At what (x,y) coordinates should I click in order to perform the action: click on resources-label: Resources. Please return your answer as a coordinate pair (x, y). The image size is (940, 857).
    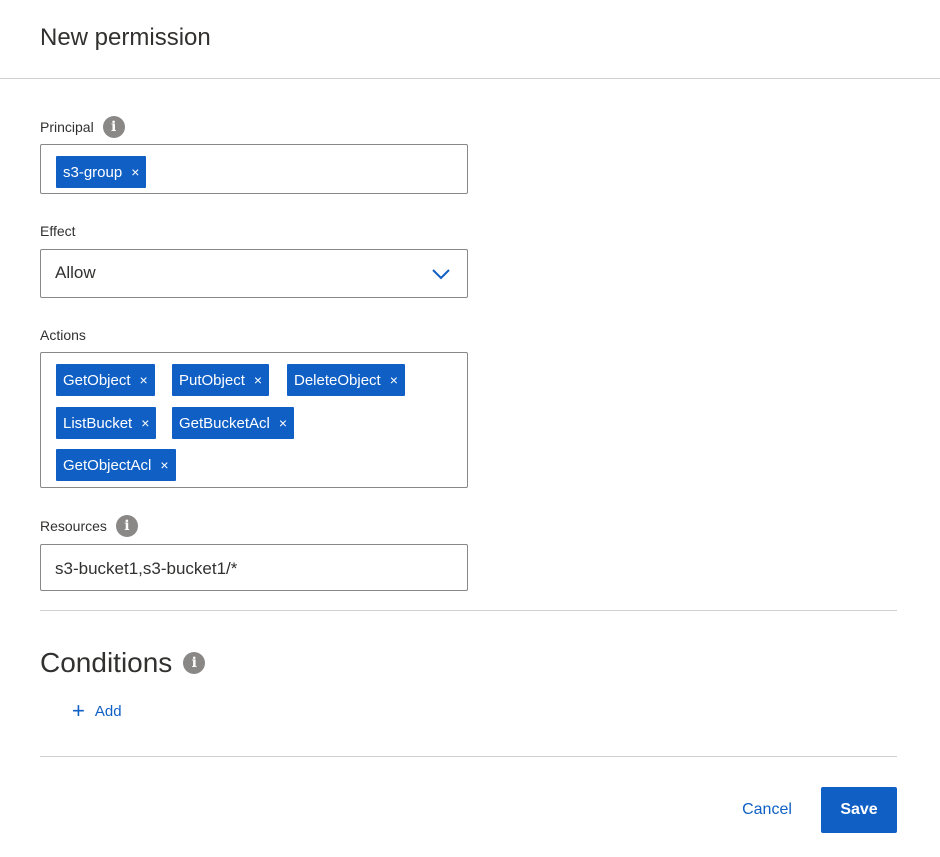
    Looking at the image, I should click on (73, 526).